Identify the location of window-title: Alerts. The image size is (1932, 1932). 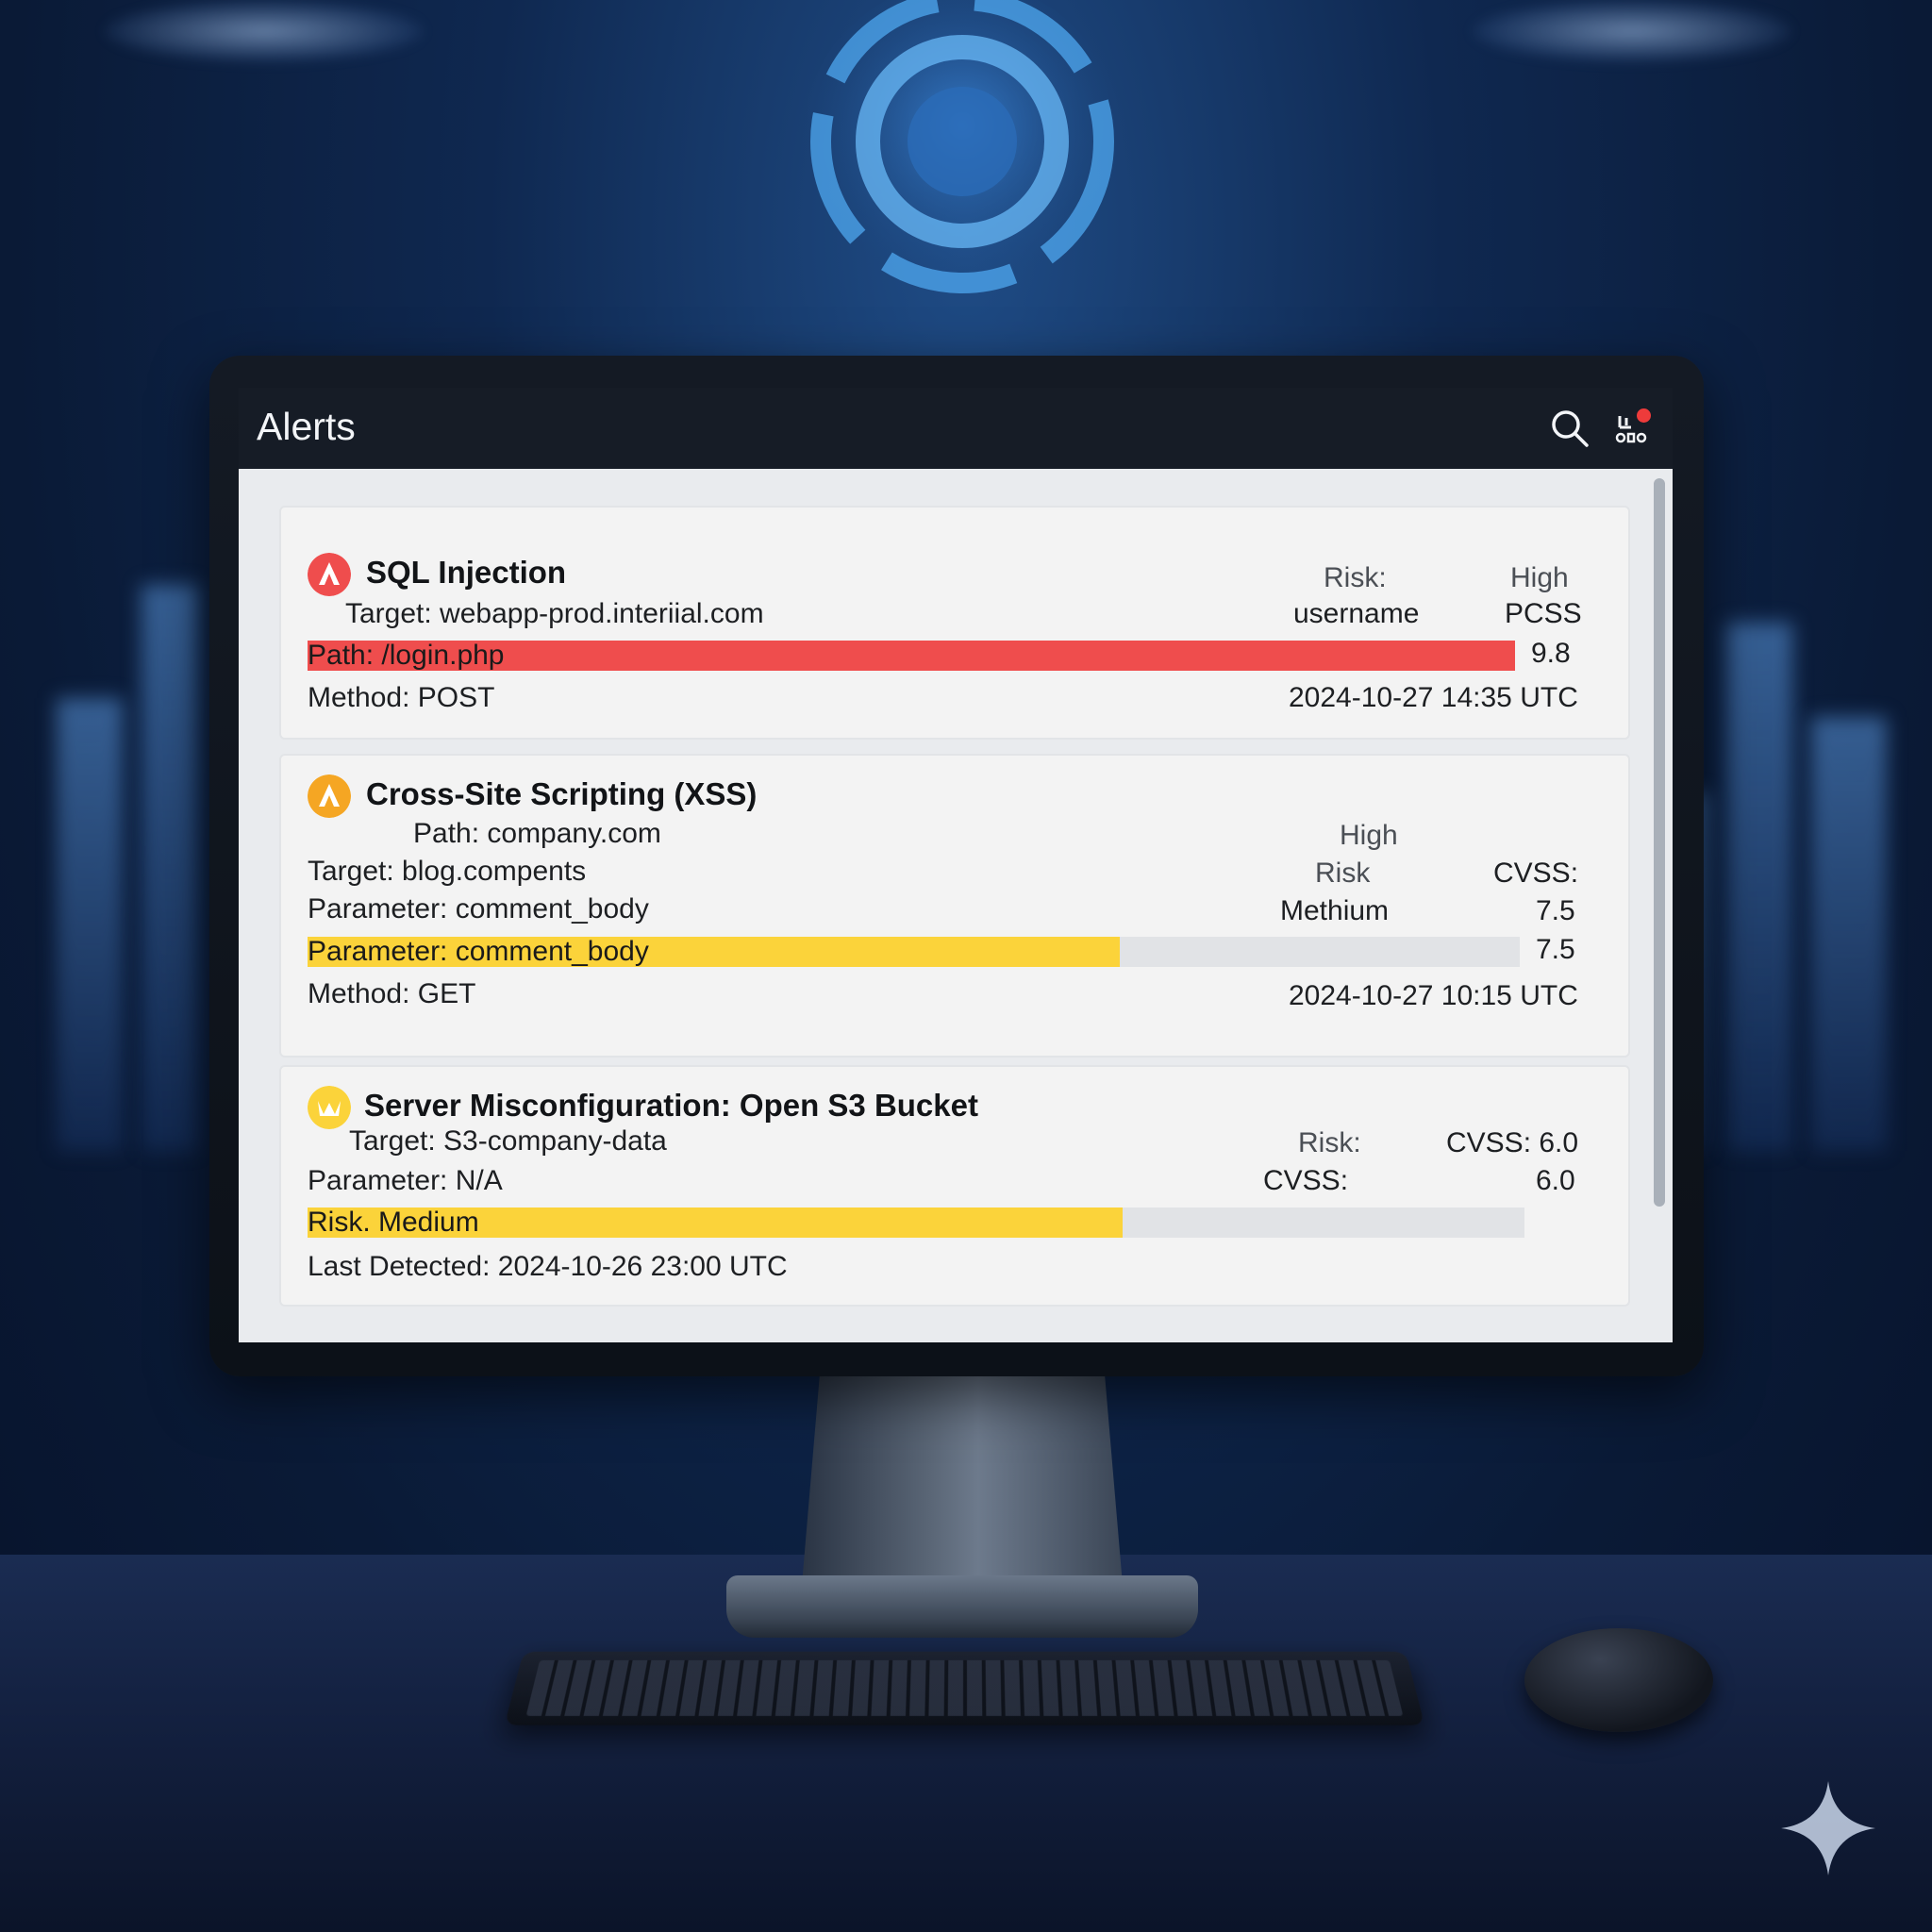
(306, 427).